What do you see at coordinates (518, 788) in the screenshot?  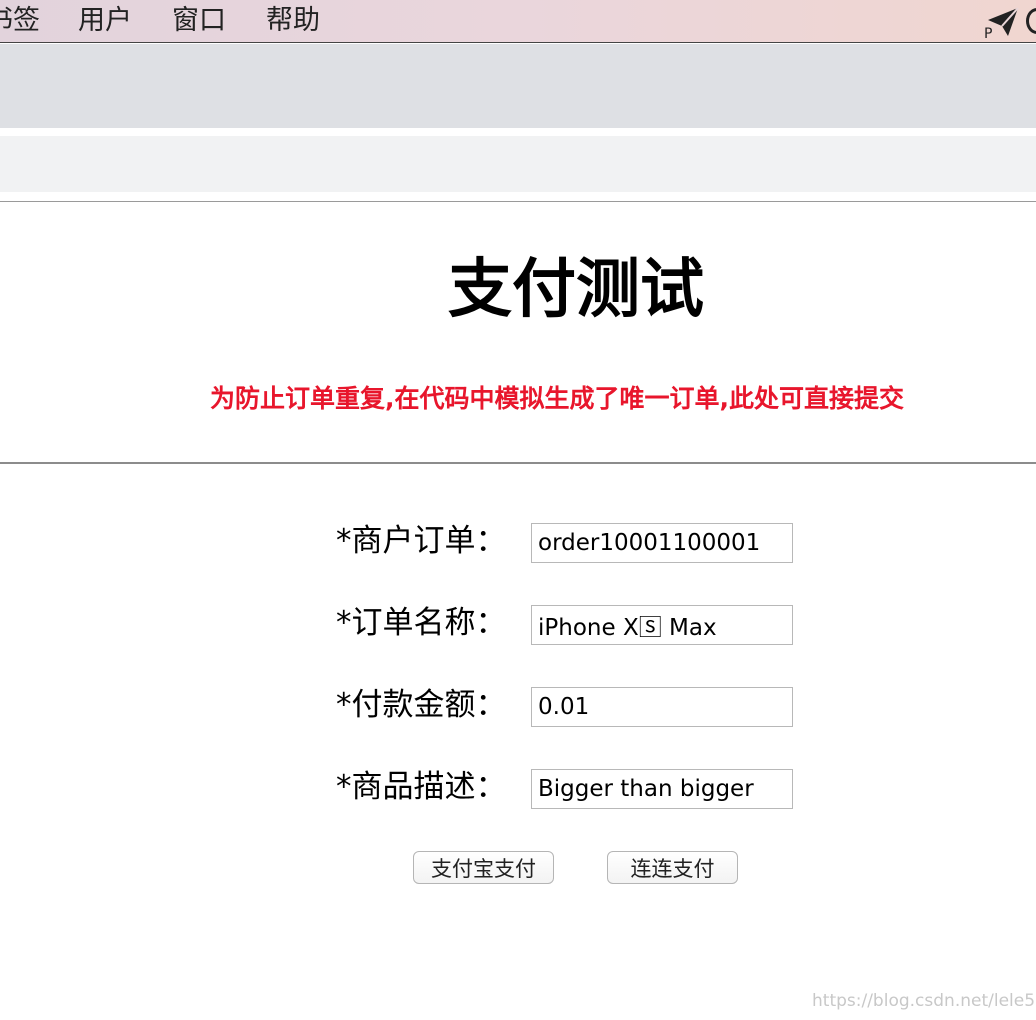 I see `form-row-description: *商品描述：` at bounding box center [518, 788].